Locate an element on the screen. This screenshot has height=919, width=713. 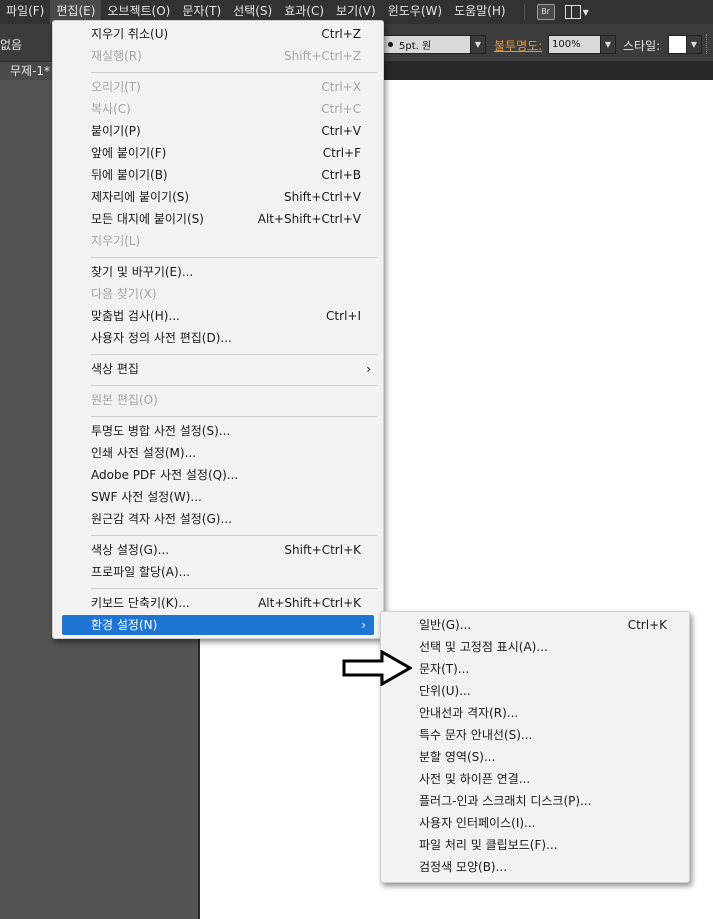
graphic-style-swatch is located at coordinates (677, 44).